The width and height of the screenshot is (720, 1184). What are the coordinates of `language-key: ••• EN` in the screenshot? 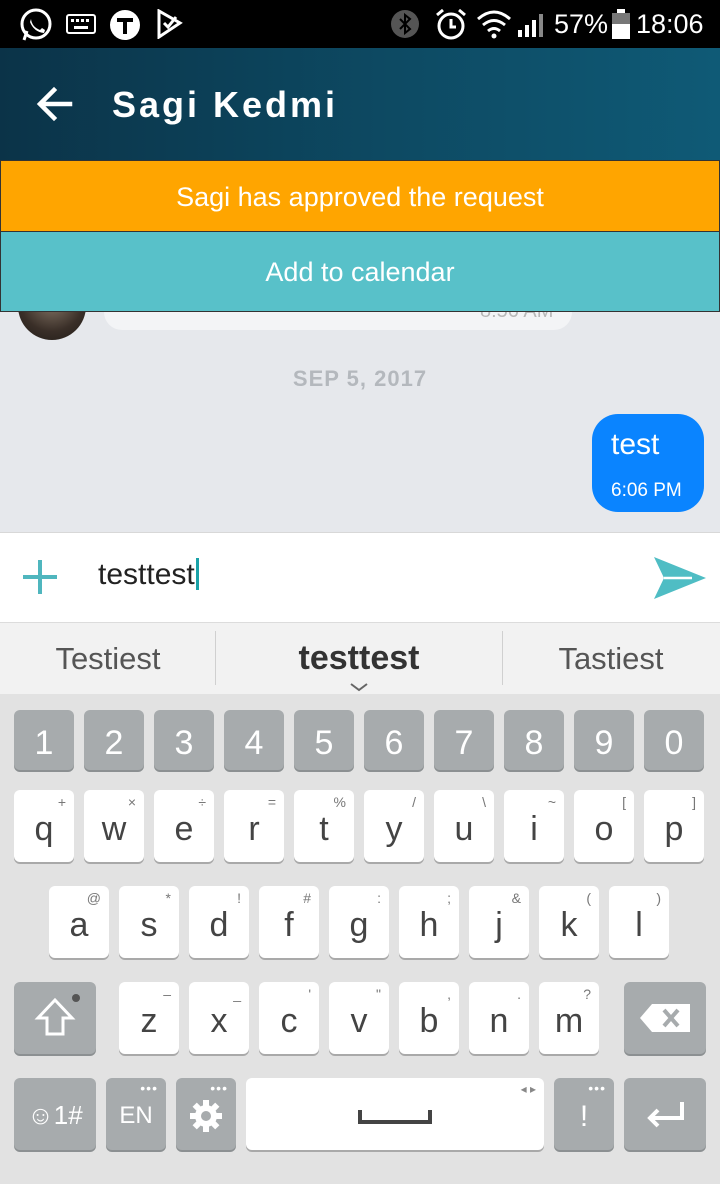 It's located at (136, 1114).